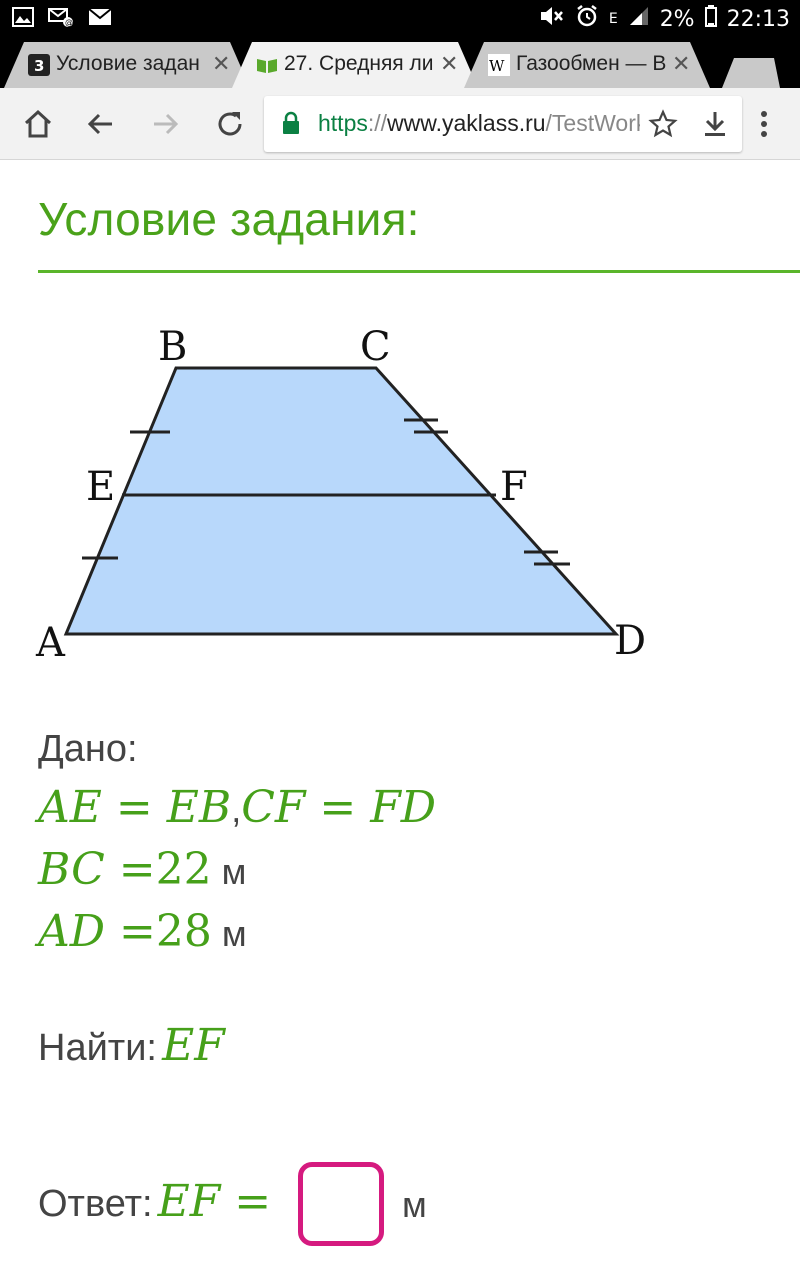  I want to click on wikipedia-icon: W, so click(499, 65).